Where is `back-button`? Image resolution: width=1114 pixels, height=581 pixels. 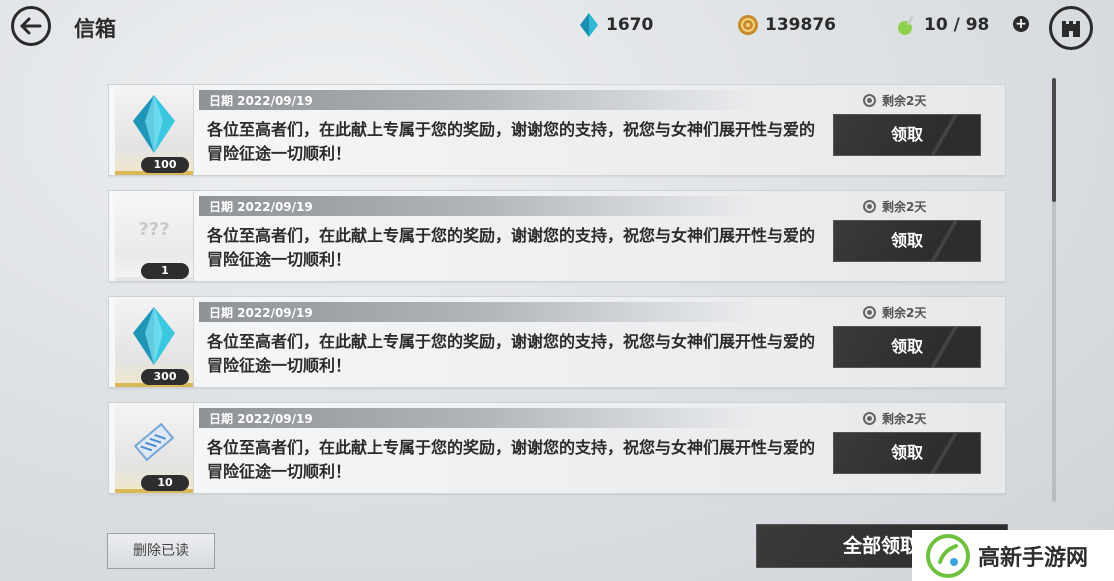 back-button is located at coordinates (31, 26).